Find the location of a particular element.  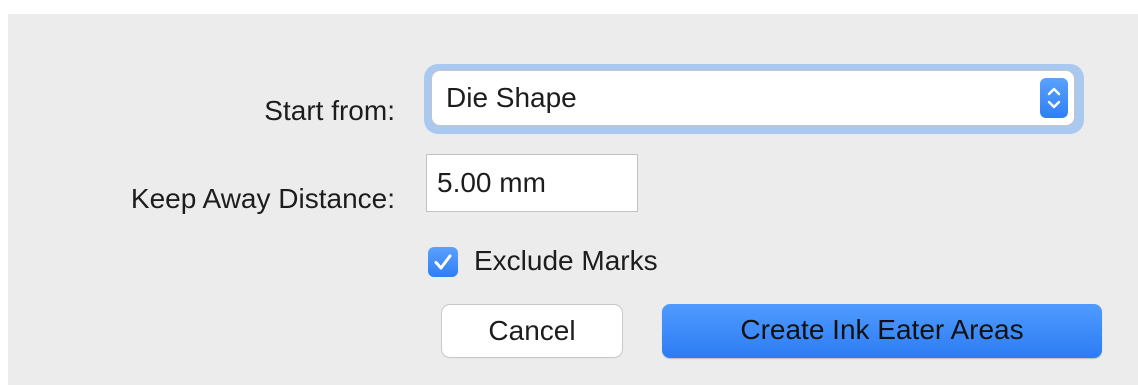

create-ink-eater-areas-button: Create Ink Eater Areas is located at coordinates (882, 331).